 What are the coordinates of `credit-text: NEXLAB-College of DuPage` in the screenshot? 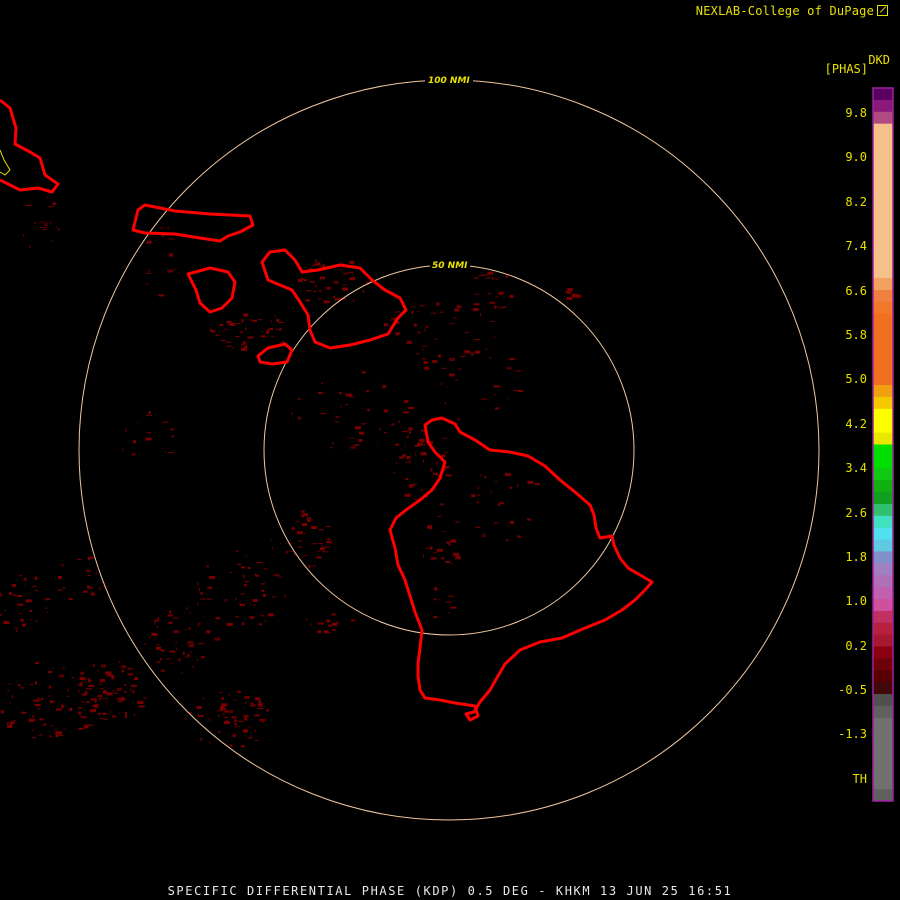 It's located at (792, 11).